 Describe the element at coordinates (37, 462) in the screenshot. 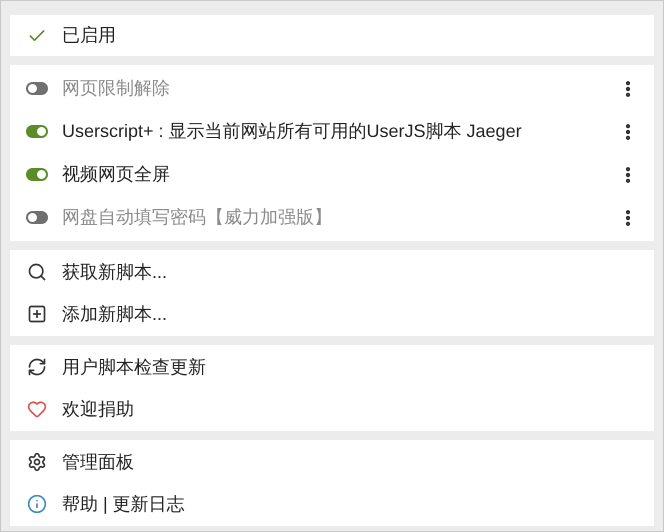

I see `settings-icon` at that location.